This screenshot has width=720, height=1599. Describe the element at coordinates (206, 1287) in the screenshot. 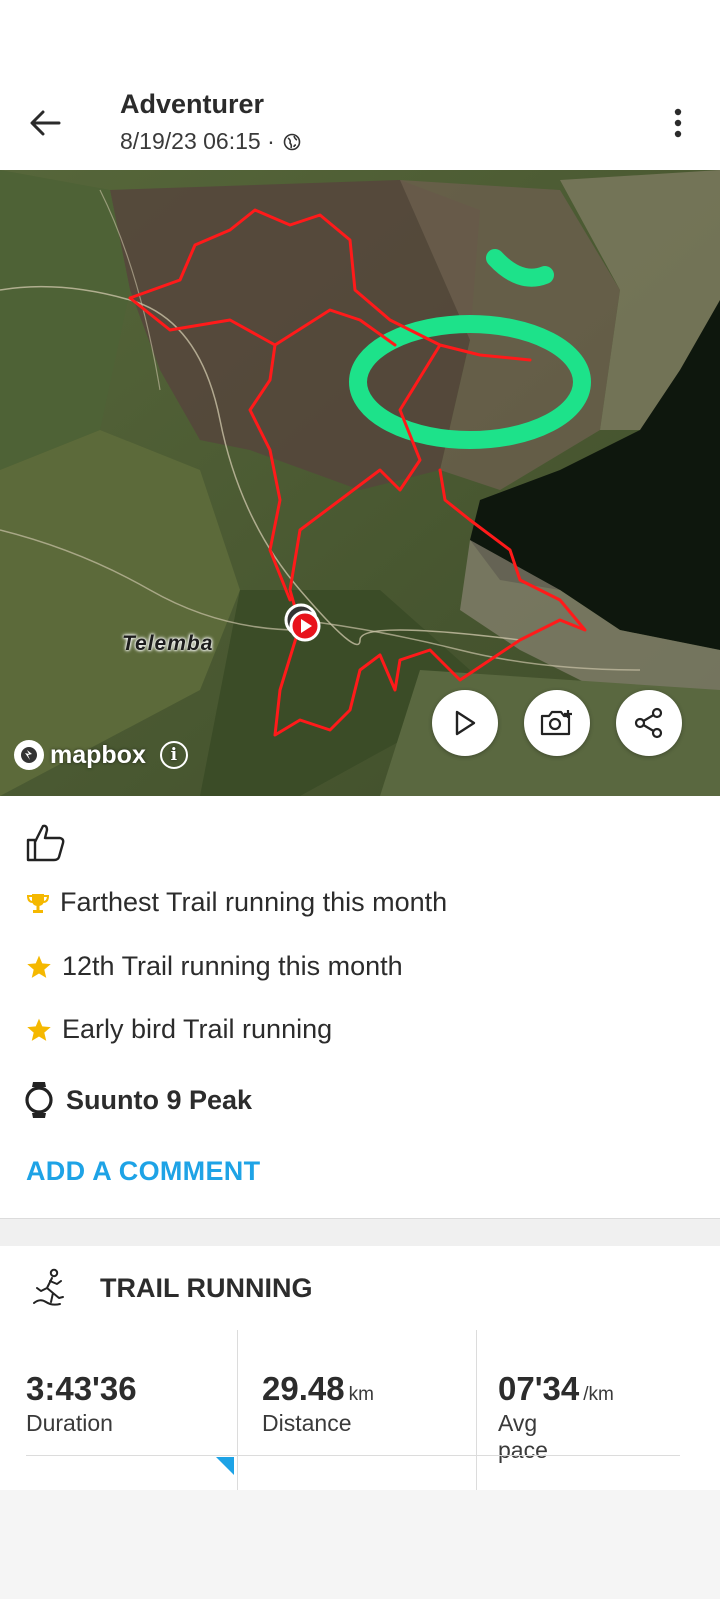

I see `activity-type-label: TRAIL RUNNING` at that location.